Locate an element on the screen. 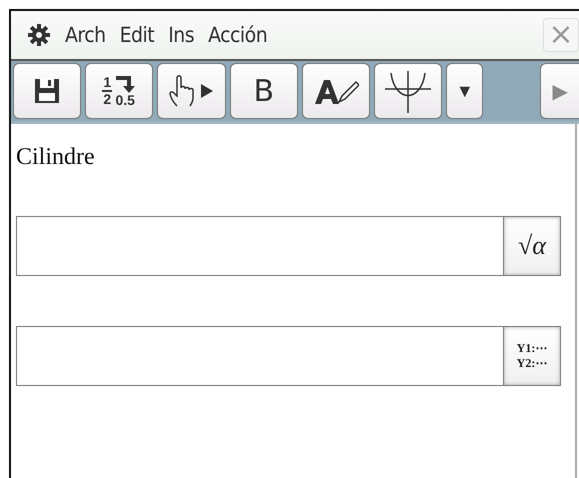  fraction-convert-button: 1 2 0.5 is located at coordinates (119, 91).